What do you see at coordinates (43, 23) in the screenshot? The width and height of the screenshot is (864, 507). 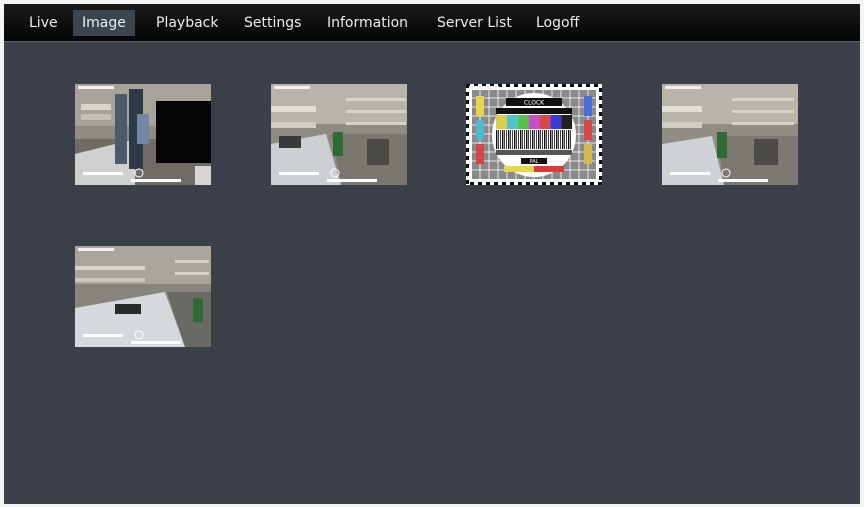 I see `nav-item-live: Live` at bounding box center [43, 23].